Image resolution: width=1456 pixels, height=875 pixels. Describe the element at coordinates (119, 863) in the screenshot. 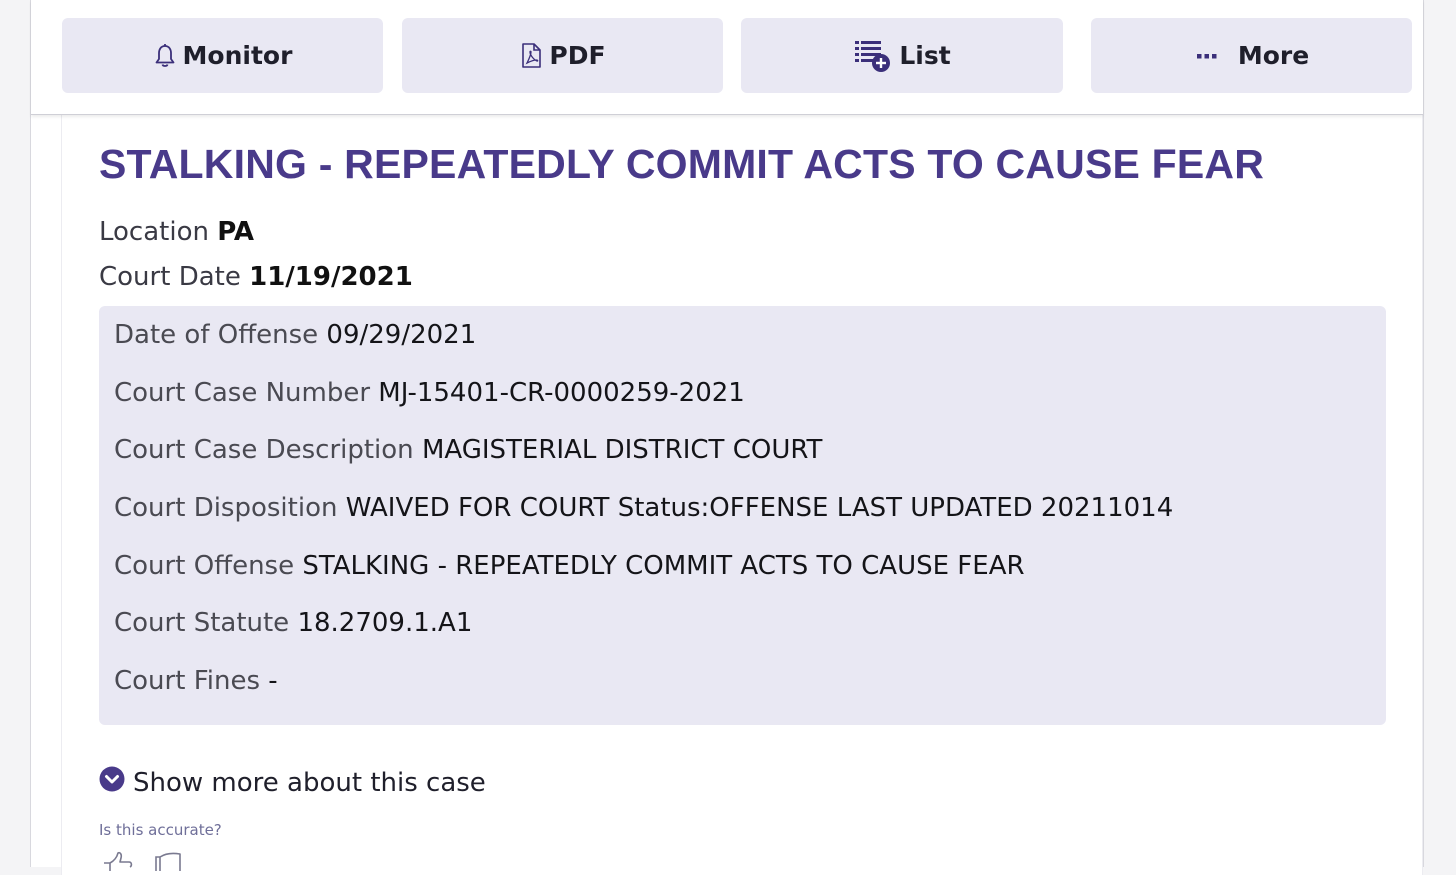

I see `thumbs-up-icon` at that location.